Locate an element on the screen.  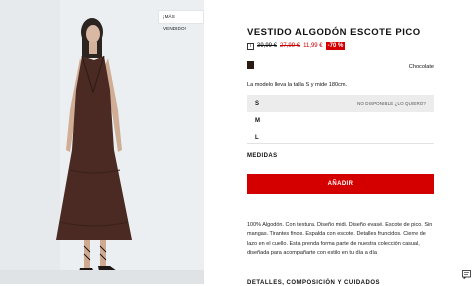
product-title: VESTIDO ALGODÓN ESCOTE PICO is located at coordinates (334, 32).